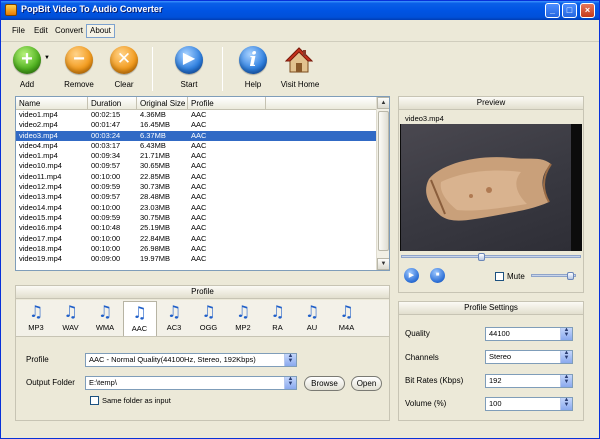 The height and width of the screenshot is (439, 600). What do you see at coordinates (383, 181) in the screenshot?
I see `scroll-thumb` at bounding box center [383, 181].